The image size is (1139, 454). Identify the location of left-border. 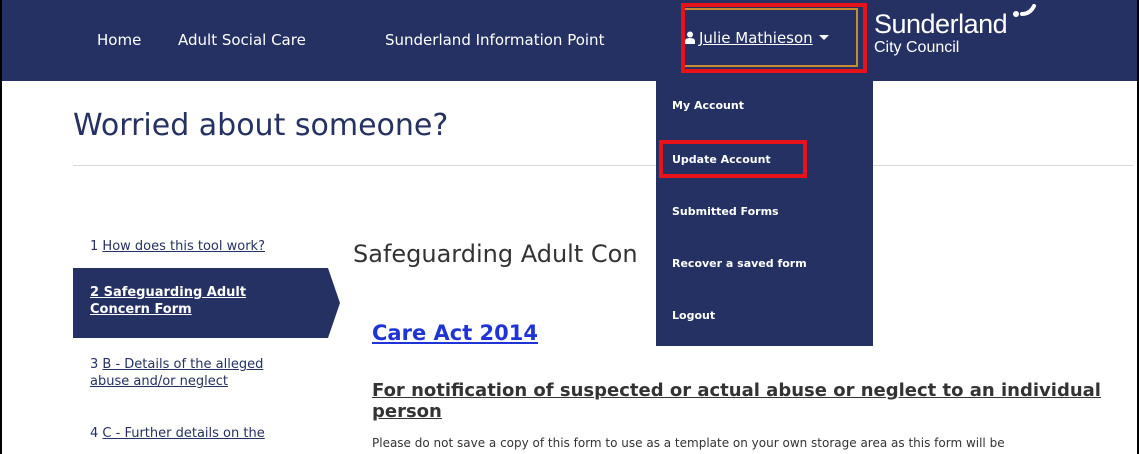
(1, 227).